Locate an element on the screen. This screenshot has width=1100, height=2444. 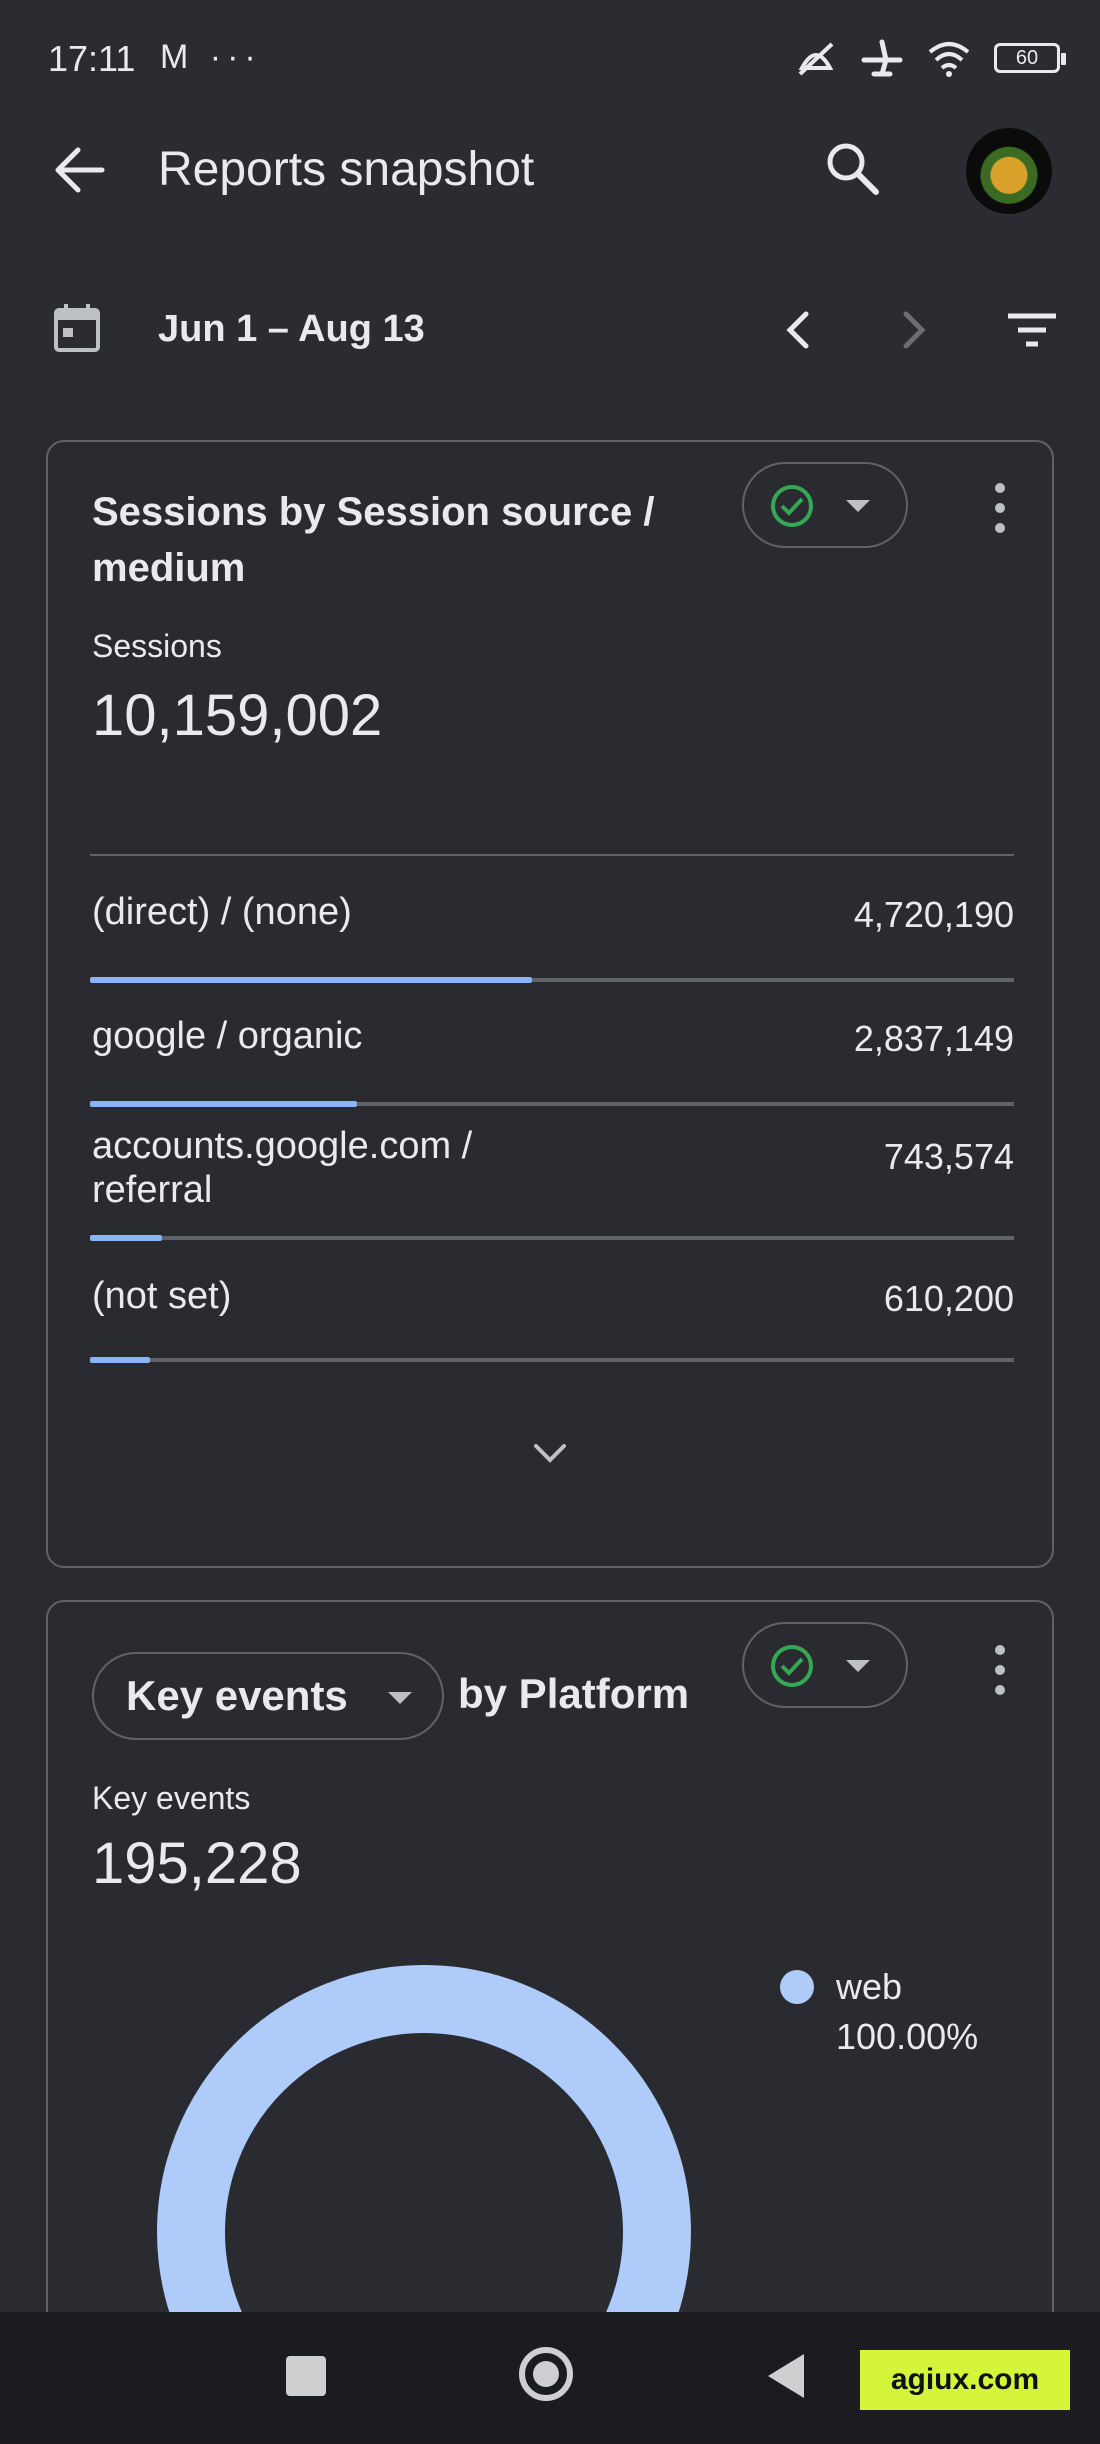
row-value: 610,200 is located at coordinates (948, 1298).